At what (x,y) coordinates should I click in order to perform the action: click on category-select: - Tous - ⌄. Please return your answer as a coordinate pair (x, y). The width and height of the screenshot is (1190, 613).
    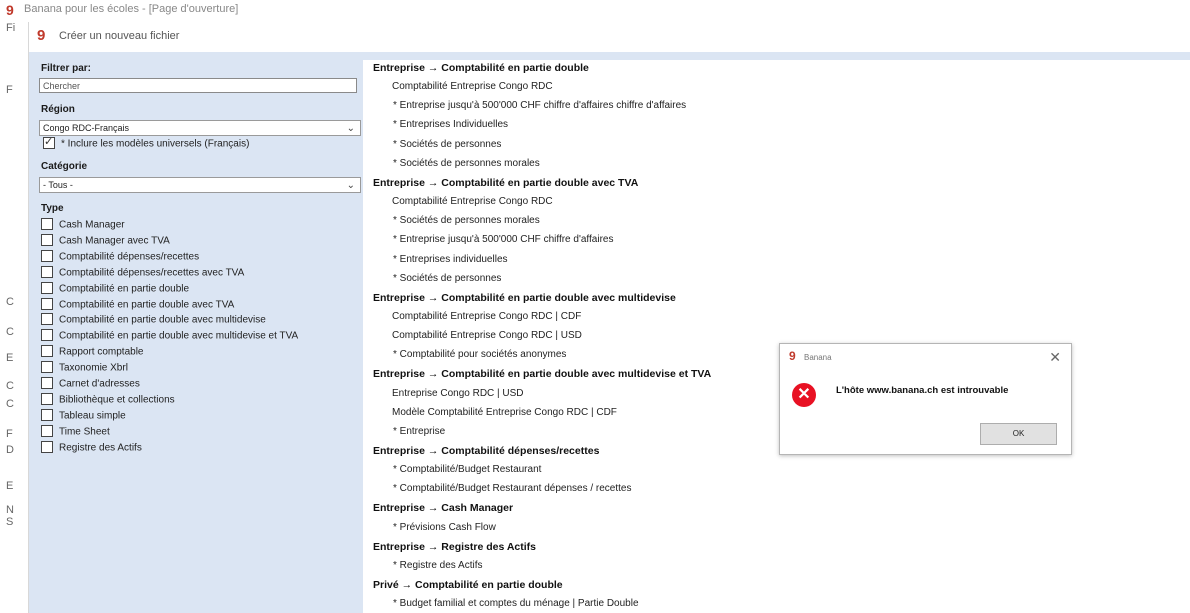
    Looking at the image, I should click on (200, 185).